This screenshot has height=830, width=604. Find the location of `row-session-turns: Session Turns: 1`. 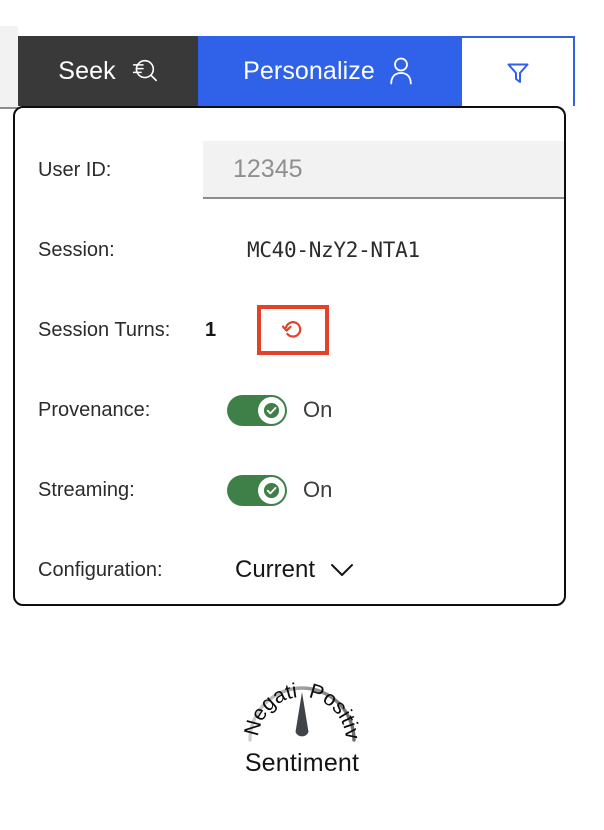

row-session-turns: Session Turns: 1 is located at coordinates (289, 330).